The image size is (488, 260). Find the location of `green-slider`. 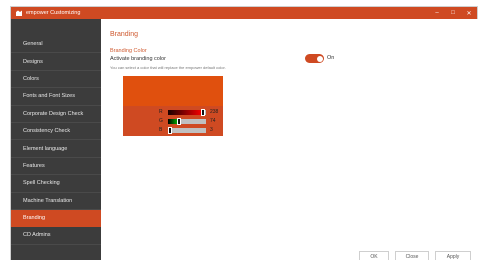

green-slider is located at coordinates (187, 121).